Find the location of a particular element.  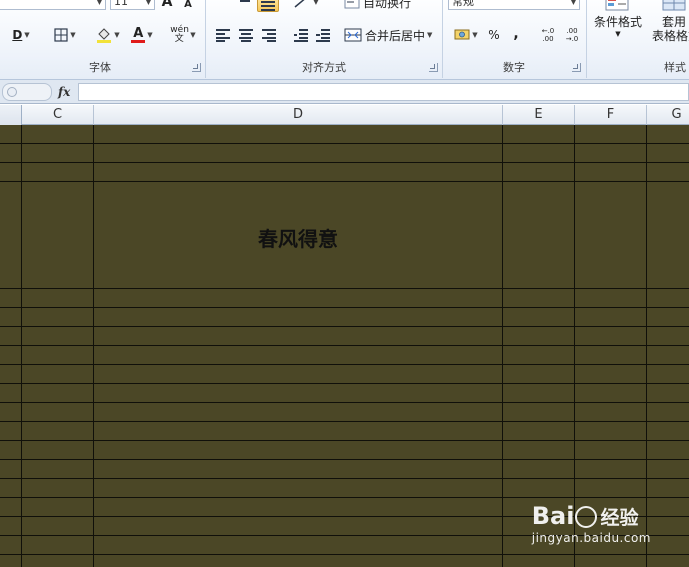

cell-d-text: 春风得意 is located at coordinates (298, 237).